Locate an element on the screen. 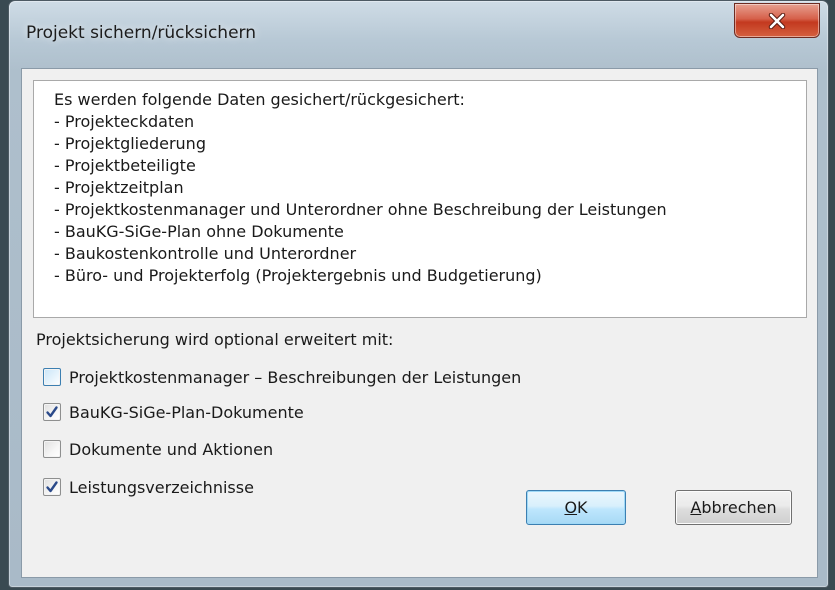 The width and height of the screenshot is (835, 590). close-button is located at coordinates (777, 20).